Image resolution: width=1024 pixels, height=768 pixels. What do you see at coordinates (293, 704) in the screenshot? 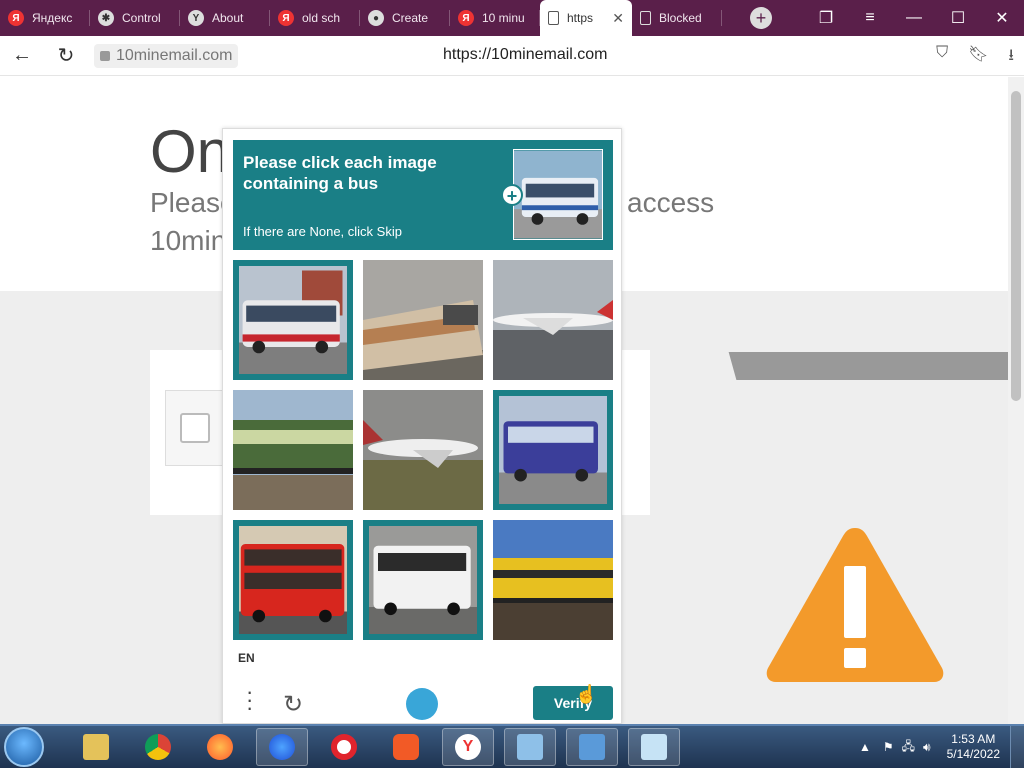
I see `refresh-challenge-icon: ↻` at bounding box center [293, 704].